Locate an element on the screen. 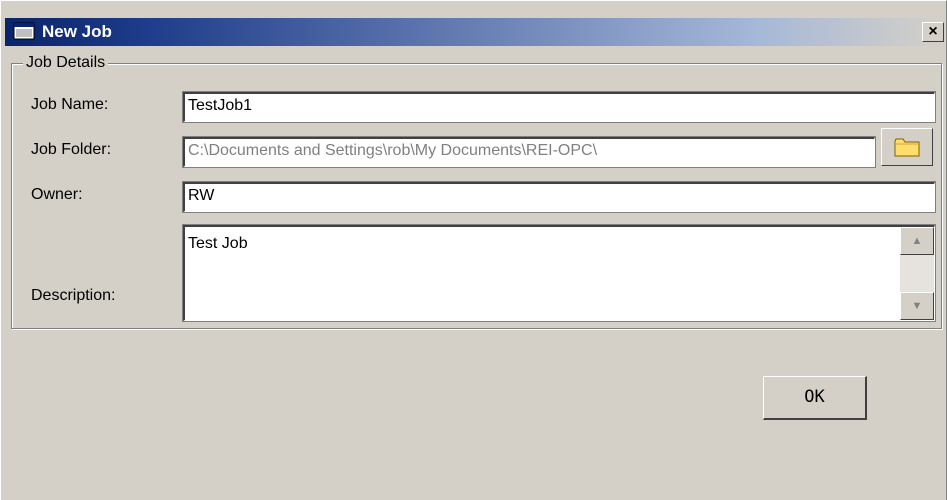  scroll-down-icon: ▼ is located at coordinates (917, 306).